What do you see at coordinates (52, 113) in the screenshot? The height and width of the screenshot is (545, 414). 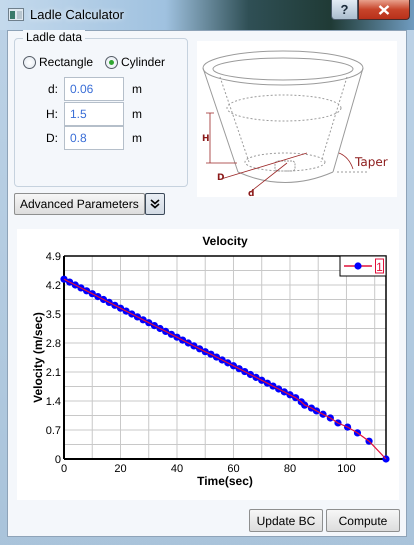 I see `field-label: H:` at bounding box center [52, 113].